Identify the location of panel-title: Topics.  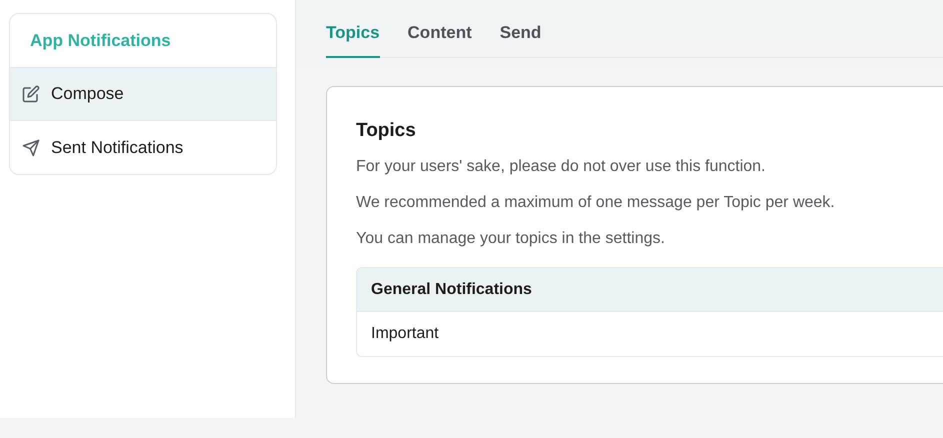
(386, 130).